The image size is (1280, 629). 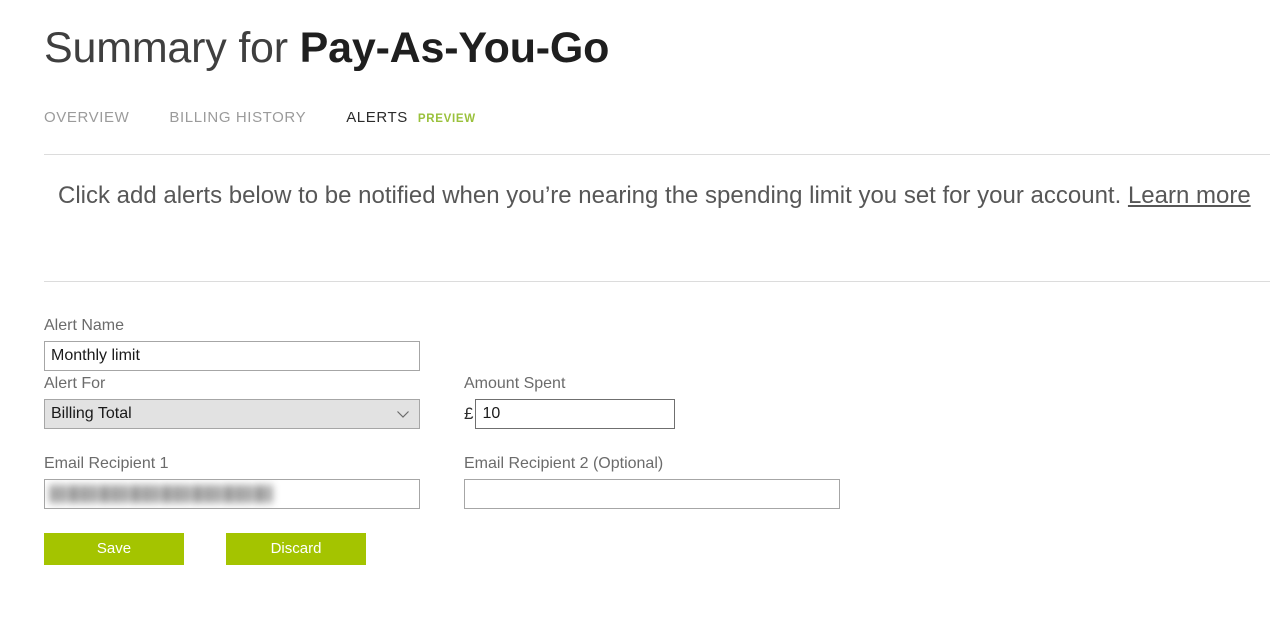 I want to click on amount-spent-input-wrap: £, so click(x=674, y=414).